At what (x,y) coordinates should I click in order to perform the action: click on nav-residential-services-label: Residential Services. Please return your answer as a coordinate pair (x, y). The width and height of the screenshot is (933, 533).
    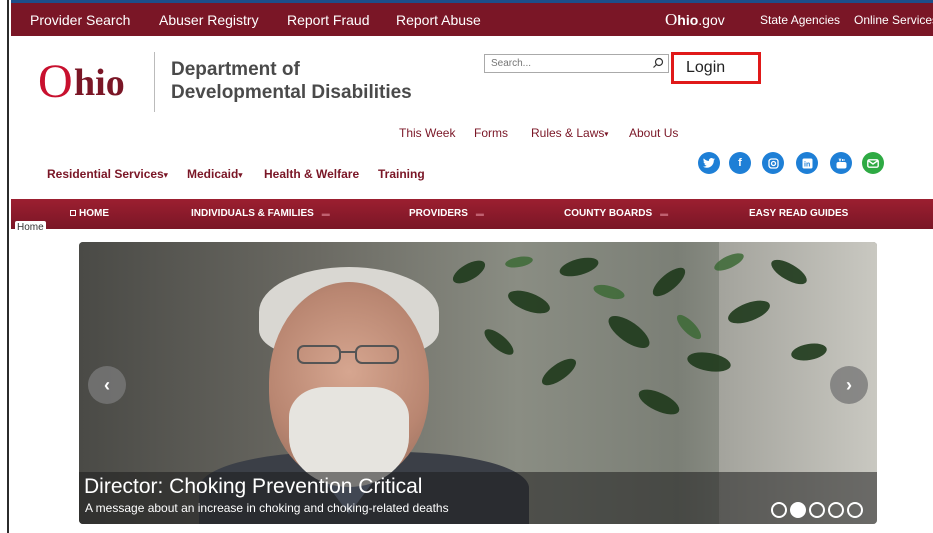
    Looking at the image, I should click on (105, 174).